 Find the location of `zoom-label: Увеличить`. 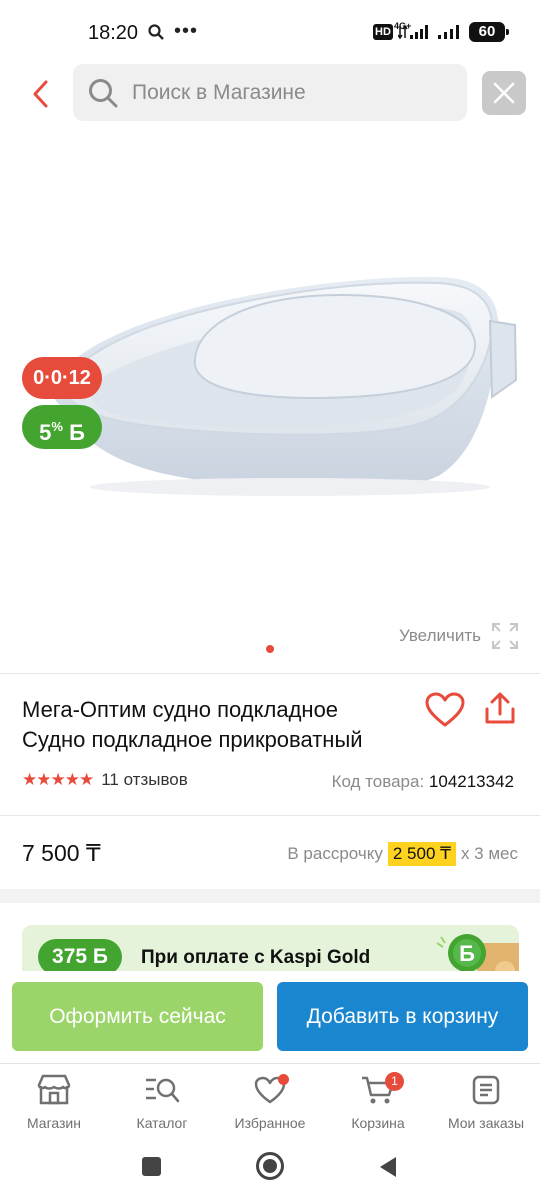

zoom-label: Увеличить is located at coordinates (440, 635).